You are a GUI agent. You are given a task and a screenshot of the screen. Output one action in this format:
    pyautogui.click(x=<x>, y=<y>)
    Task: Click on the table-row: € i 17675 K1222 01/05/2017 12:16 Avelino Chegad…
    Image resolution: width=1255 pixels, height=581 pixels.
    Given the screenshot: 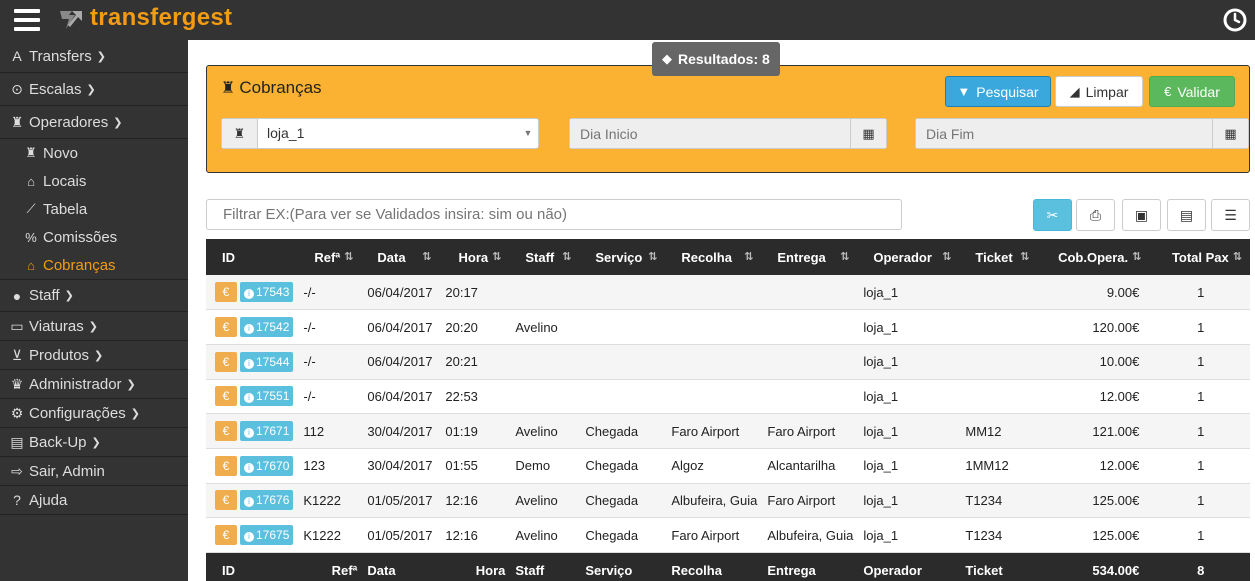 What is the action you would take?
    pyautogui.click(x=728, y=535)
    